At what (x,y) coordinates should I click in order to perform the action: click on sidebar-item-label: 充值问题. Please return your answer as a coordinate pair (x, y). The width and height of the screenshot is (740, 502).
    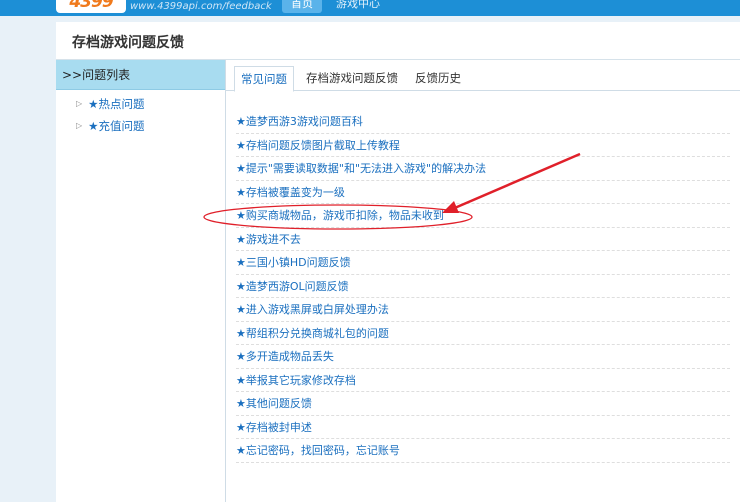
    Looking at the image, I should click on (121, 126).